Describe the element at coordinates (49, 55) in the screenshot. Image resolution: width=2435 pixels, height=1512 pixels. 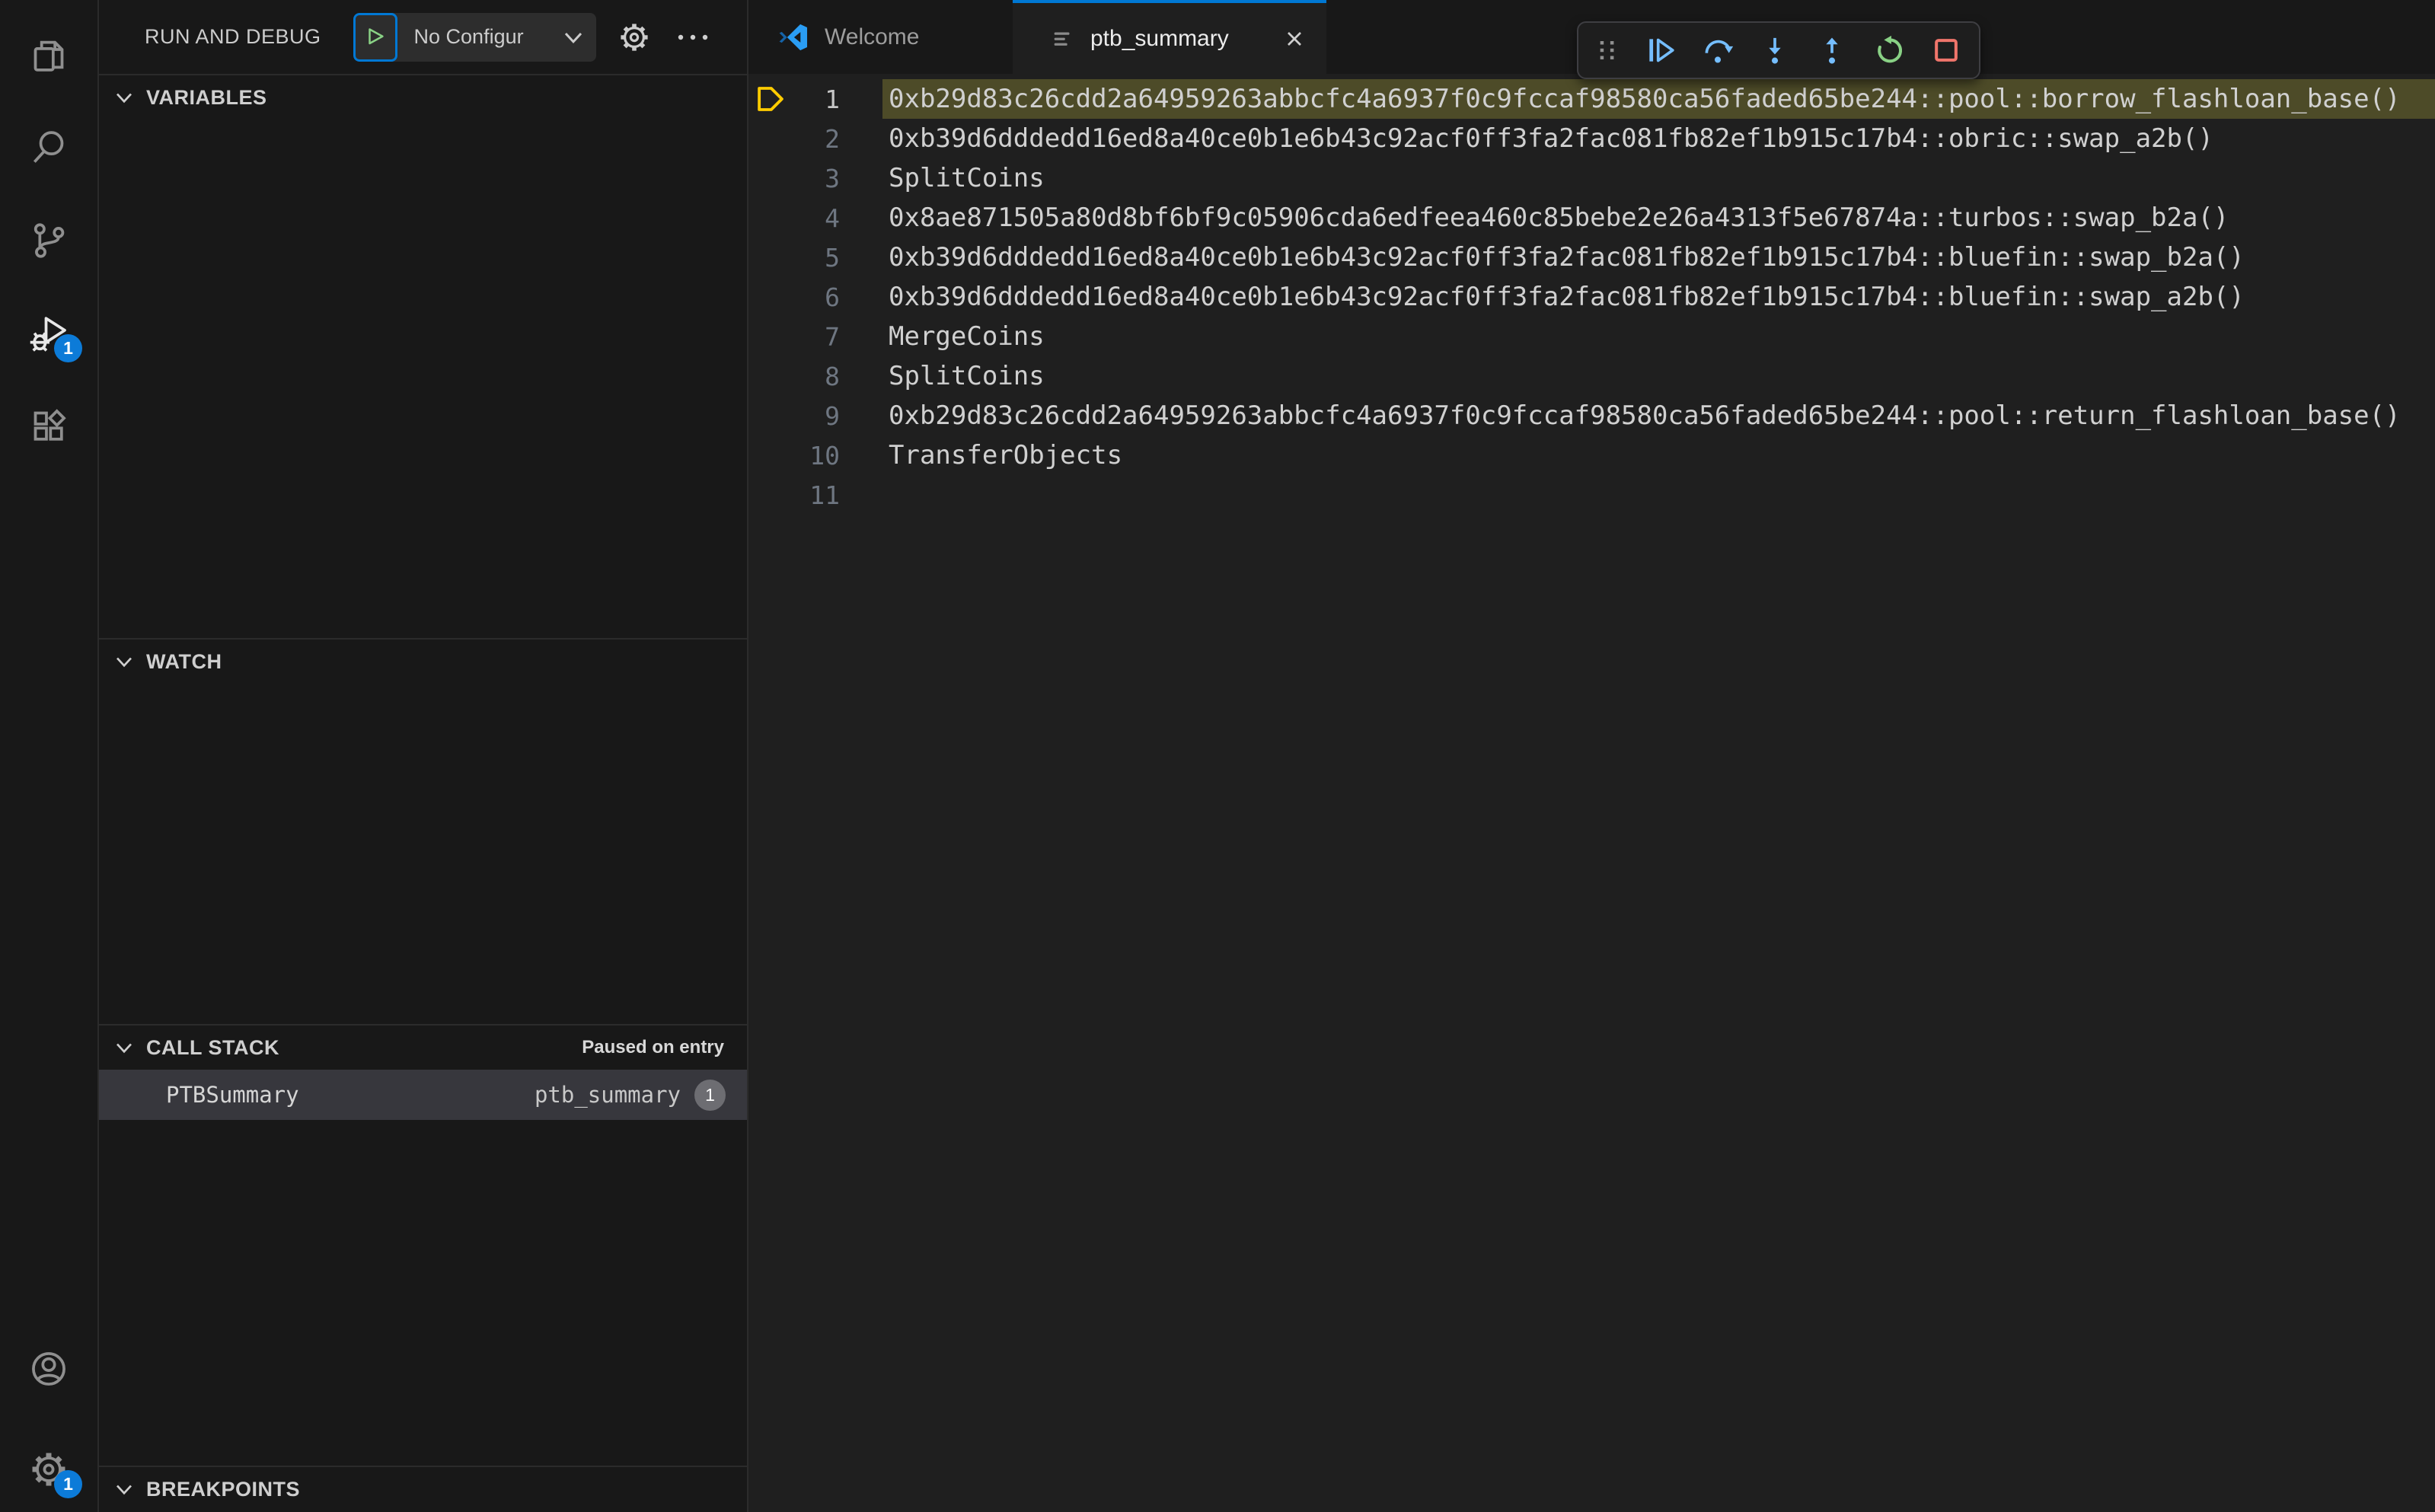
I see `sidebar-item-explorer` at that location.